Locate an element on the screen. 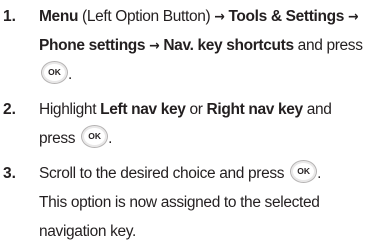 The height and width of the screenshot is (250, 387). step-line: navigation key. is located at coordinates (211, 231).